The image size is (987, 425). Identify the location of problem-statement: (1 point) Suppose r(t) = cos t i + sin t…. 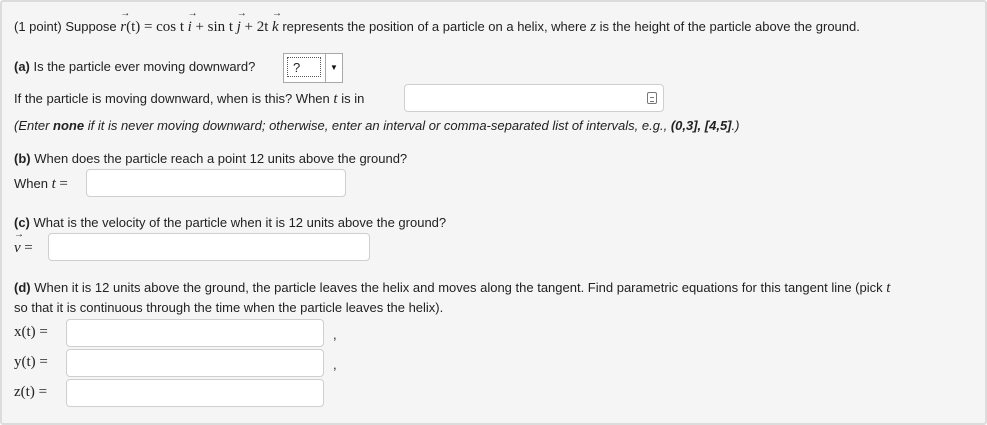
(437, 22).